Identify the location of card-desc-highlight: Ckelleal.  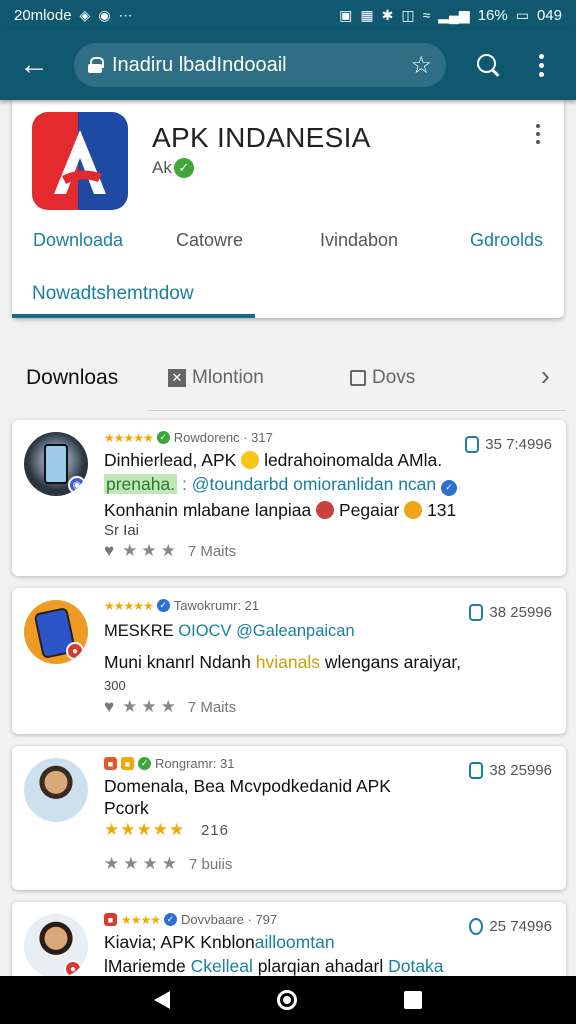
(222, 966).